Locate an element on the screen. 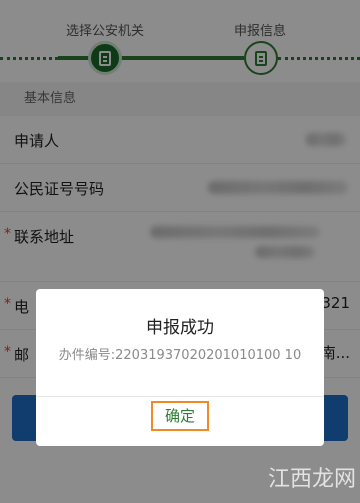 The width and height of the screenshot is (360, 503). dialog-divider is located at coordinates (180, 396).